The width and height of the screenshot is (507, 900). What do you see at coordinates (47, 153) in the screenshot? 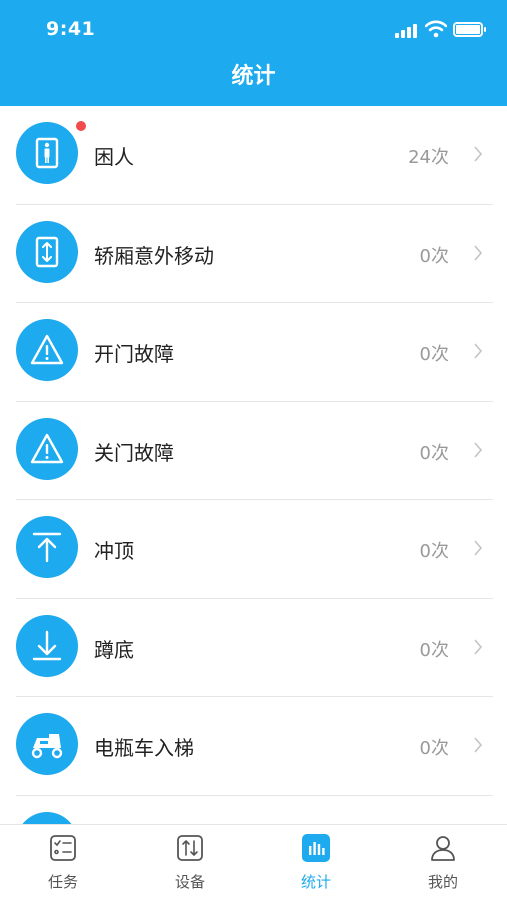
I see `elevator-person-icon` at bounding box center [47, 153].